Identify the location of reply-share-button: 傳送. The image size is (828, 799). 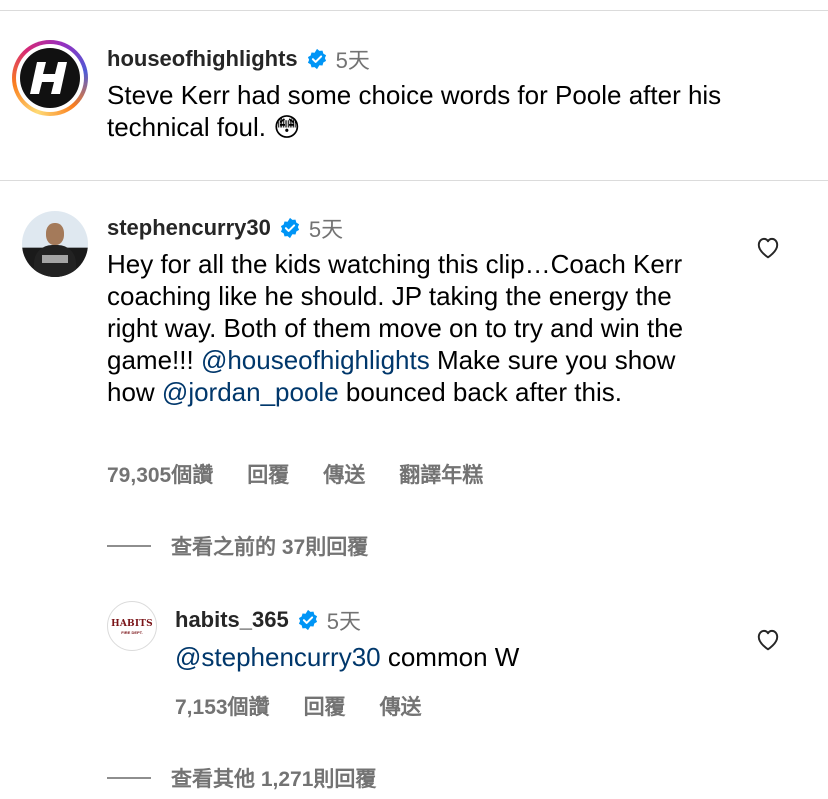
(401, 706).